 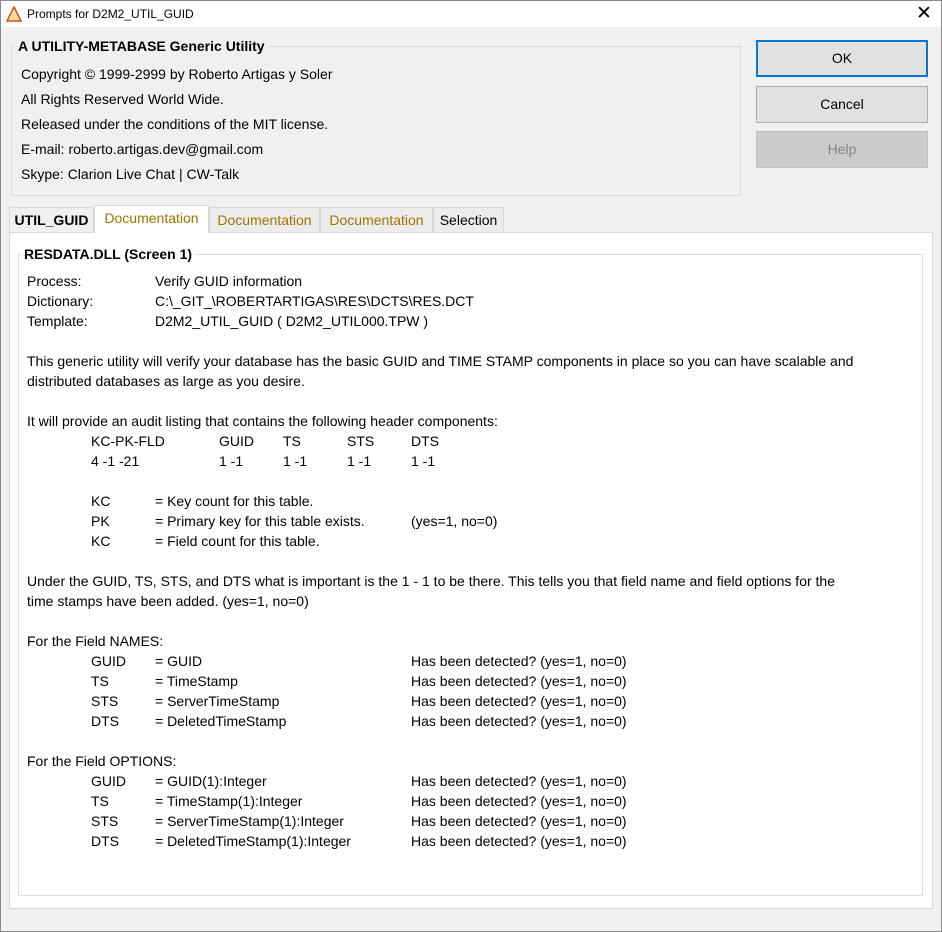 I want to click on title-bar: Prompts for D2M2_UTIL_GUID ✕, so click(x=471, y=14).